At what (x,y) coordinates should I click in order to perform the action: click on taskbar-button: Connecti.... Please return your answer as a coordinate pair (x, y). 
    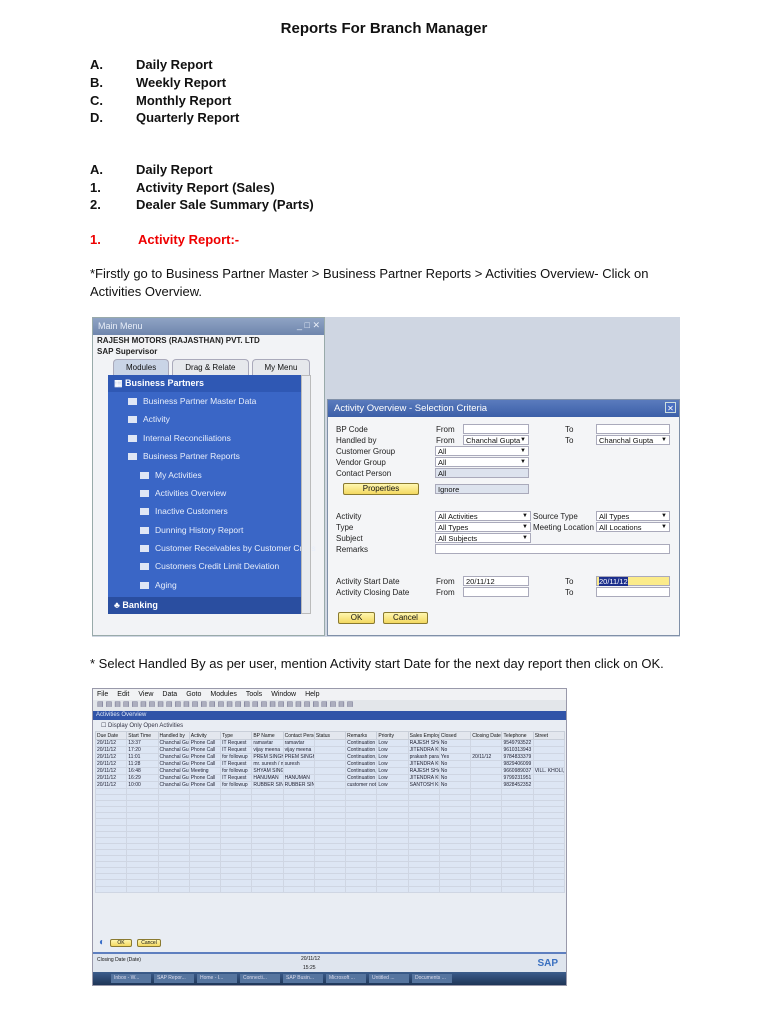
    Looking at the image, I should click on (260, 978).